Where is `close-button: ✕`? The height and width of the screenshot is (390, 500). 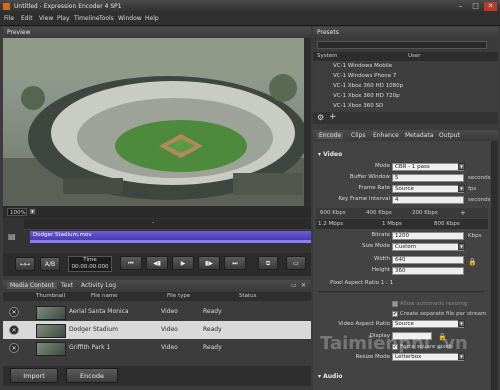 close-button: ✕ is located at coordinates (490, 6).